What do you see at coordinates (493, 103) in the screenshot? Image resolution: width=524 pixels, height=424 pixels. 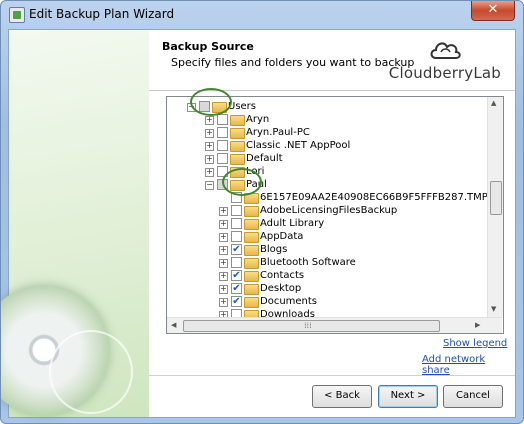 I see `scroll-up-icon: ▲` at bounding box center [493, 103].